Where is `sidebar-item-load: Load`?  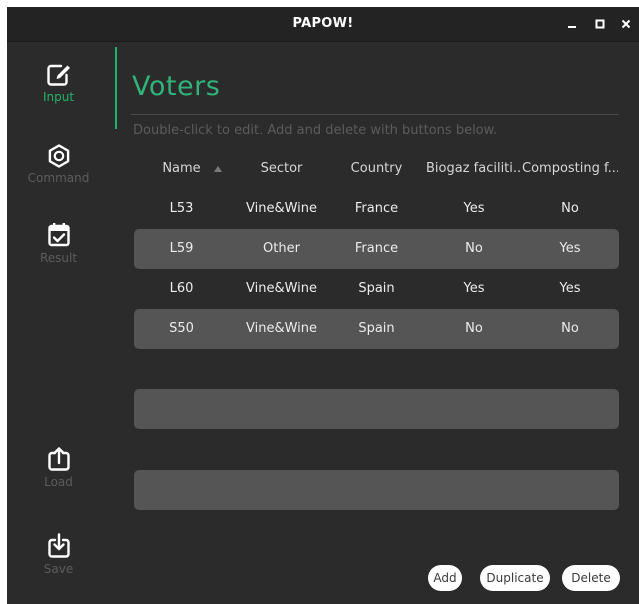
sidebar-item-load: Load is located at coordinates (58, 467).